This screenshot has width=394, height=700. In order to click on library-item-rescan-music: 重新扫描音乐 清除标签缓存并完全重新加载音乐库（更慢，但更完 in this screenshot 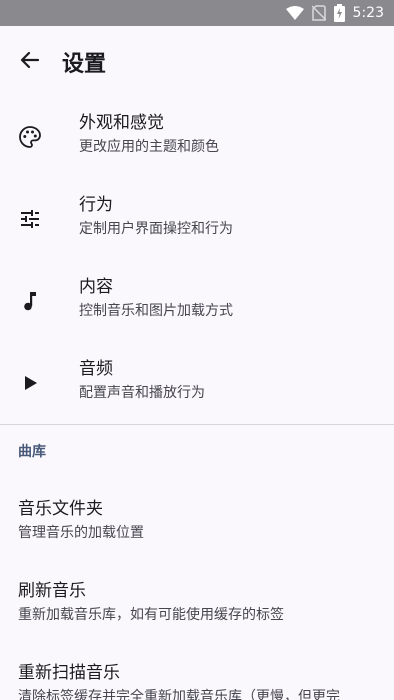, I will do `click(197, 673)`.